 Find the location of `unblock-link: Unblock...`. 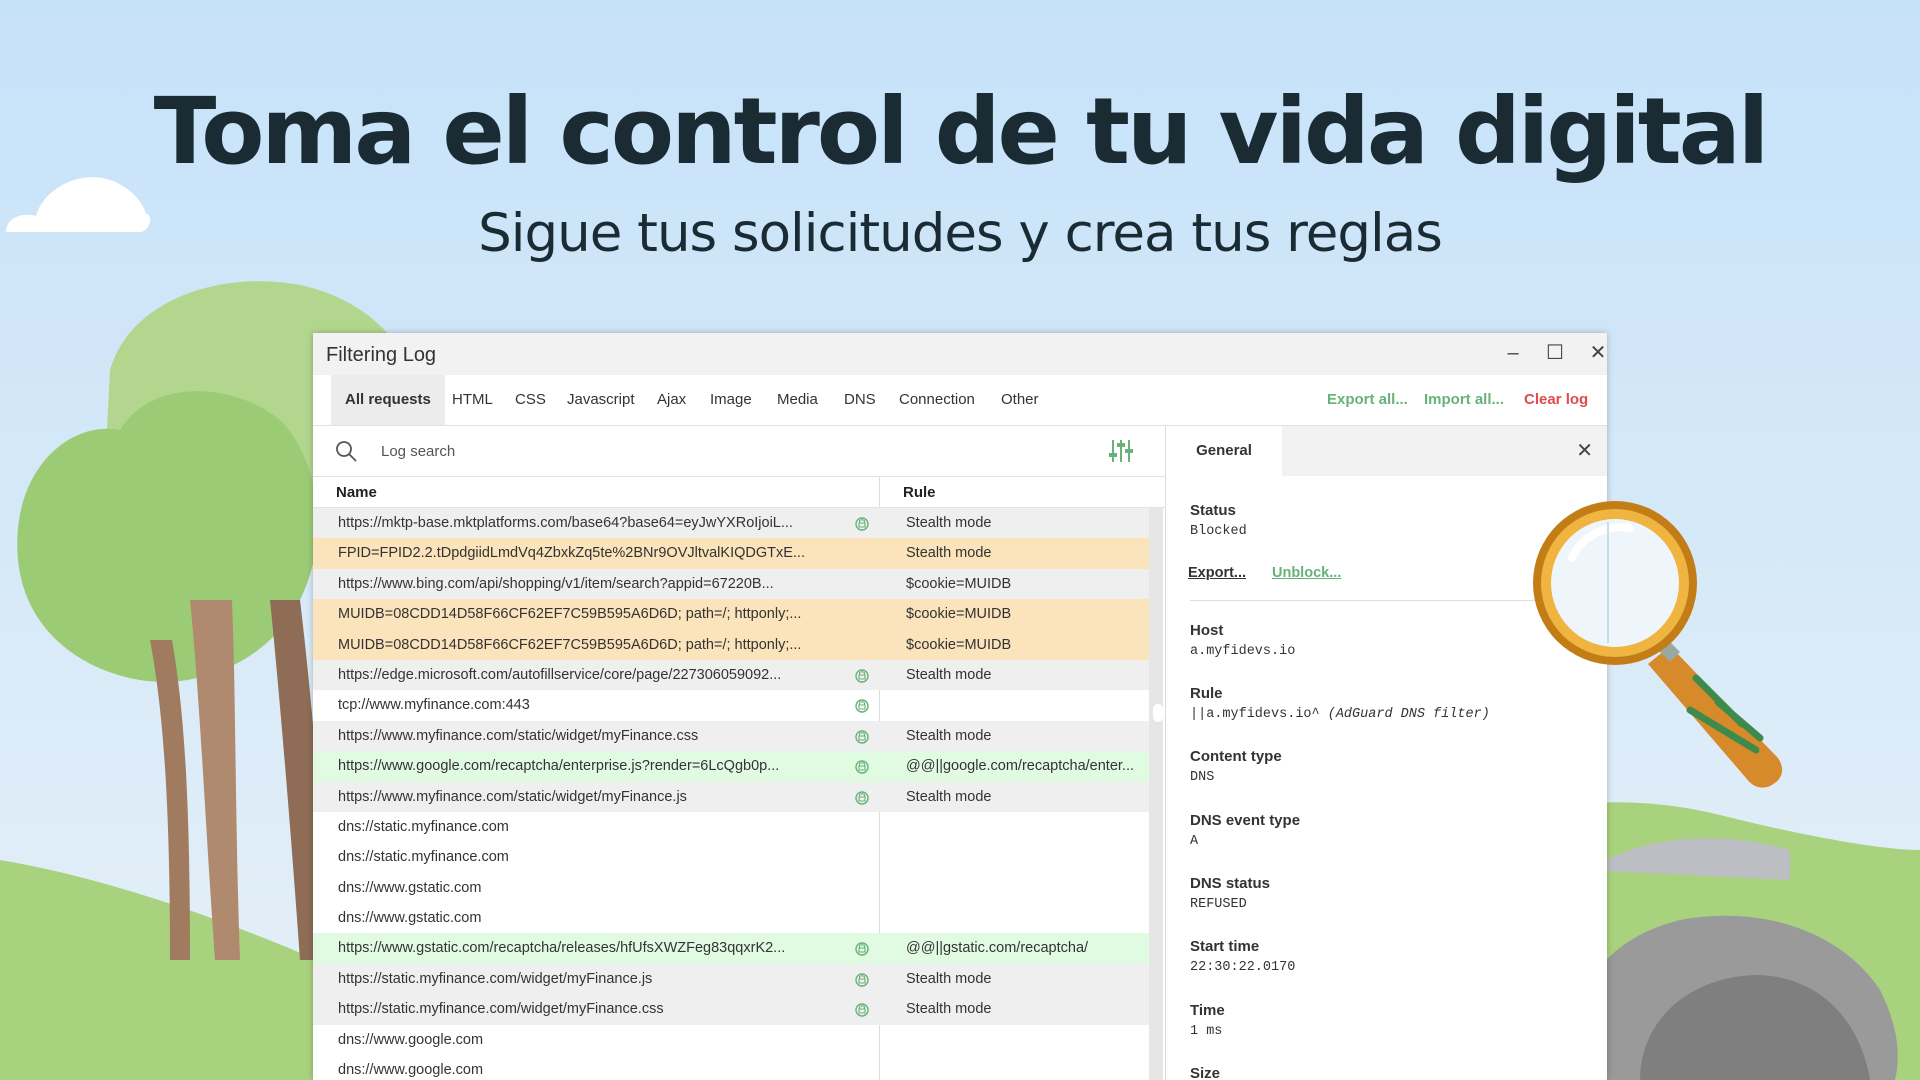

unblock-link: Unblock... is located at coordinates (1306, 573).